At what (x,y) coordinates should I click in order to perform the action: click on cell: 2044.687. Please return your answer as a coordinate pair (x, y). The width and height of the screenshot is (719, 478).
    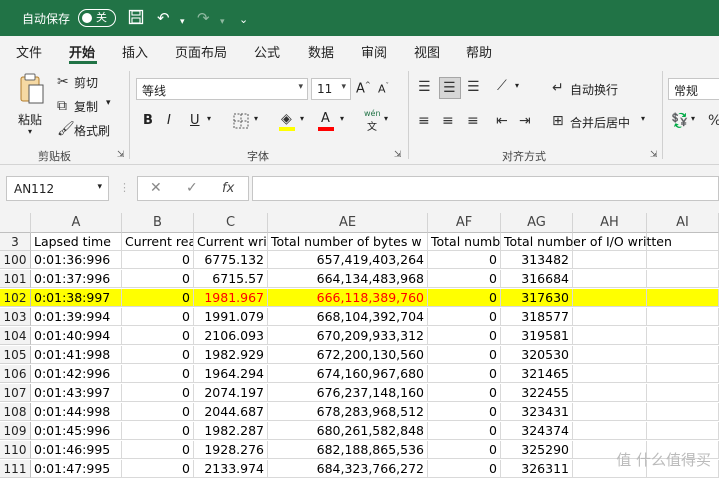
    Looking at the image, I should click on (231, 412).